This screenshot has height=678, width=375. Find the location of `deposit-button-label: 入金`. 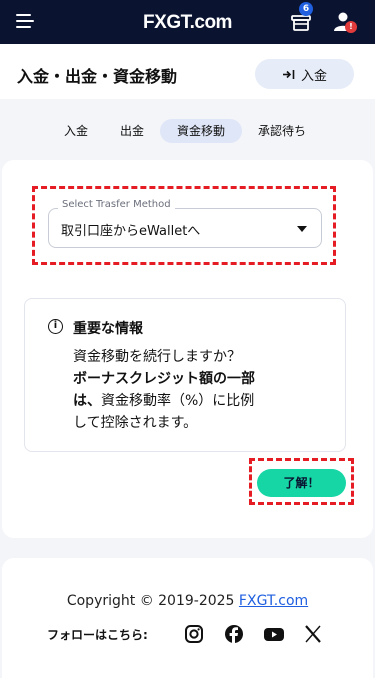

deposit-button-label: 入金 is located at coordinates (313, 76).